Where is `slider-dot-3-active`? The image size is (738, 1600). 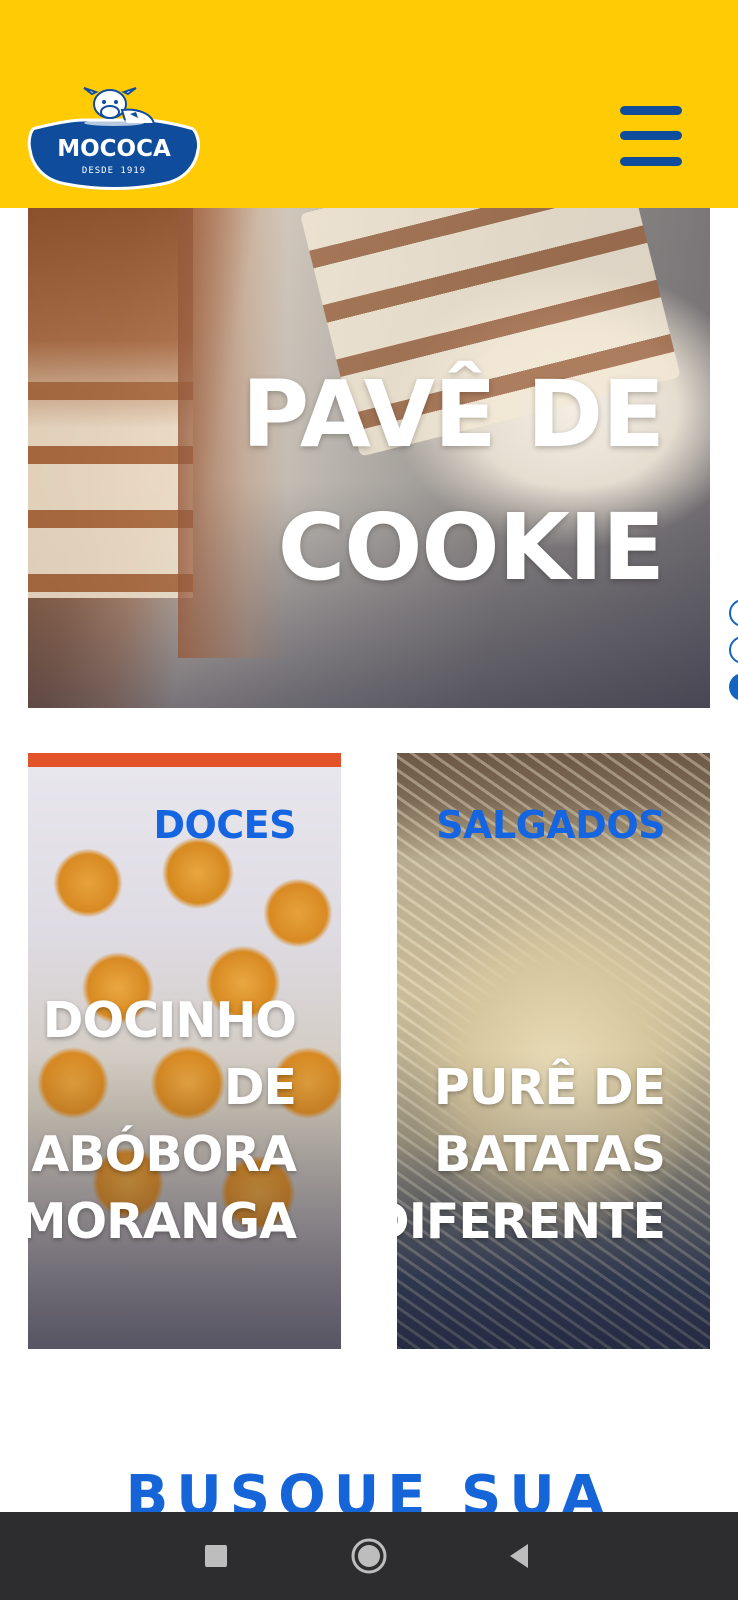
slider-dot-3-active is located at coordinates (733, 687).